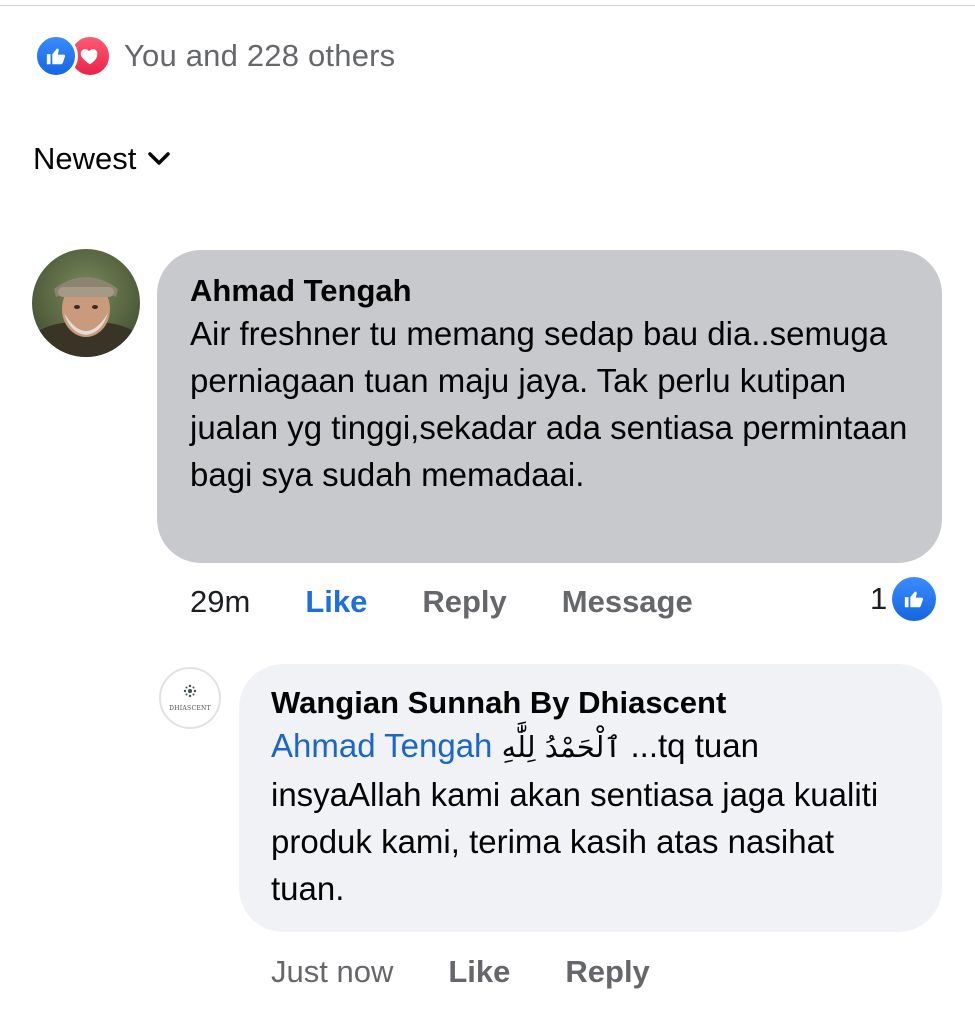 This screenshot has height=1024, width=975. Describe the element at coordinates (381, 745) in the screenshot. I see `mention-link: Ahmad Tengah` at that location.